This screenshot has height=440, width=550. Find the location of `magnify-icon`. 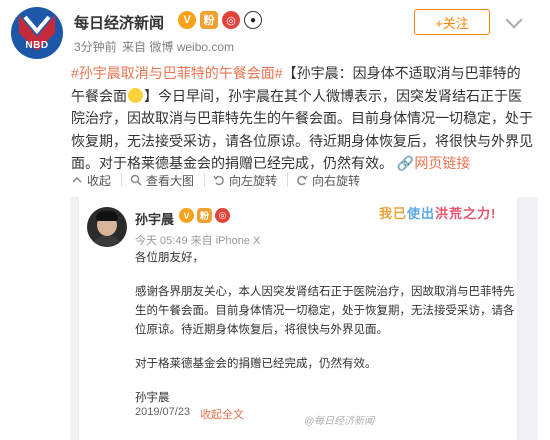

magnify-icon is located at coordinates (136, 180).